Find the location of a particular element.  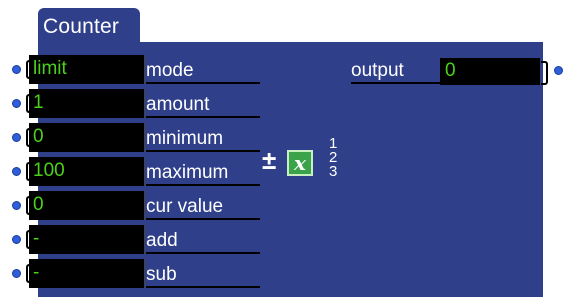

mode-field: limit is located at coordinates (85, 69).